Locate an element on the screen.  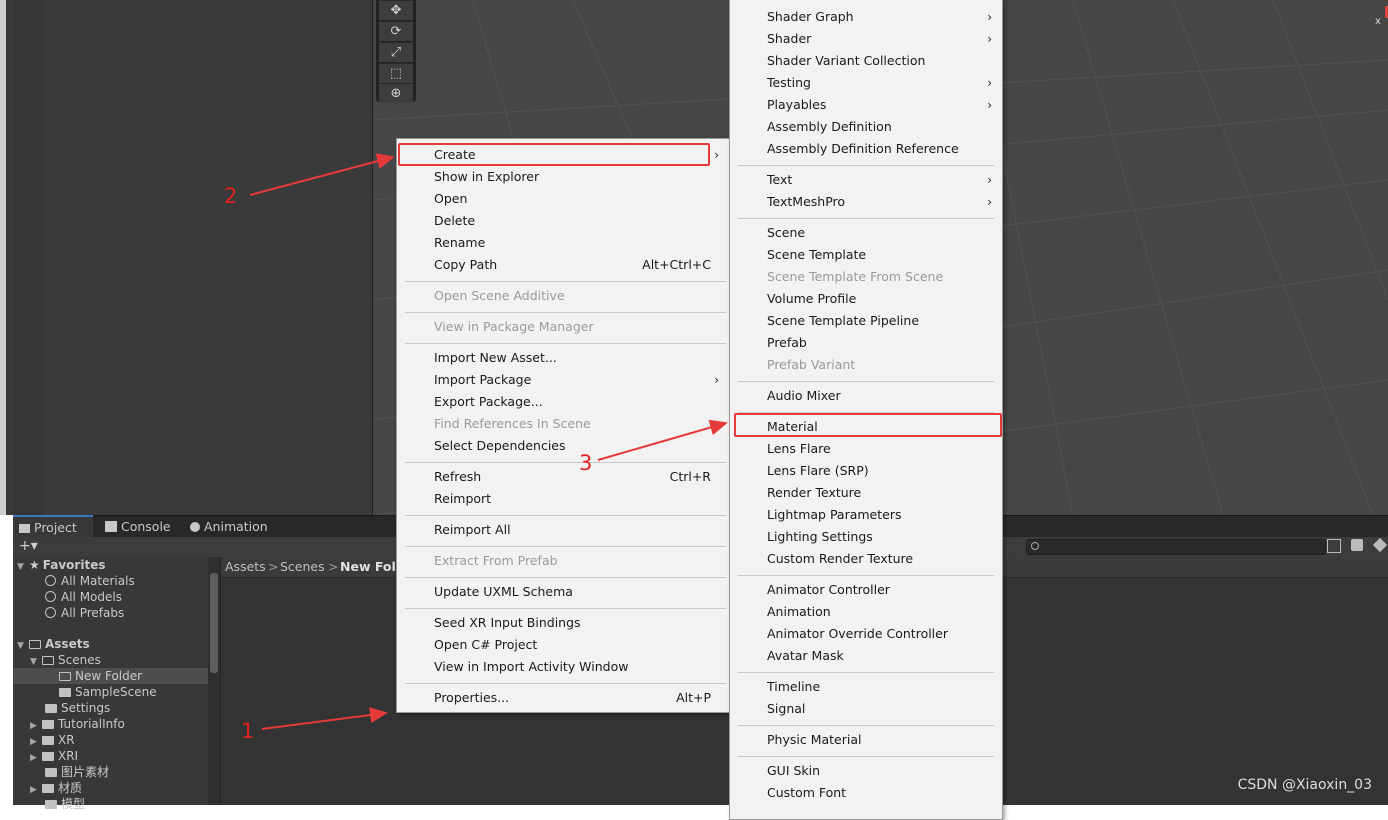
arrow-step3 is located at coordinates (662, 440).